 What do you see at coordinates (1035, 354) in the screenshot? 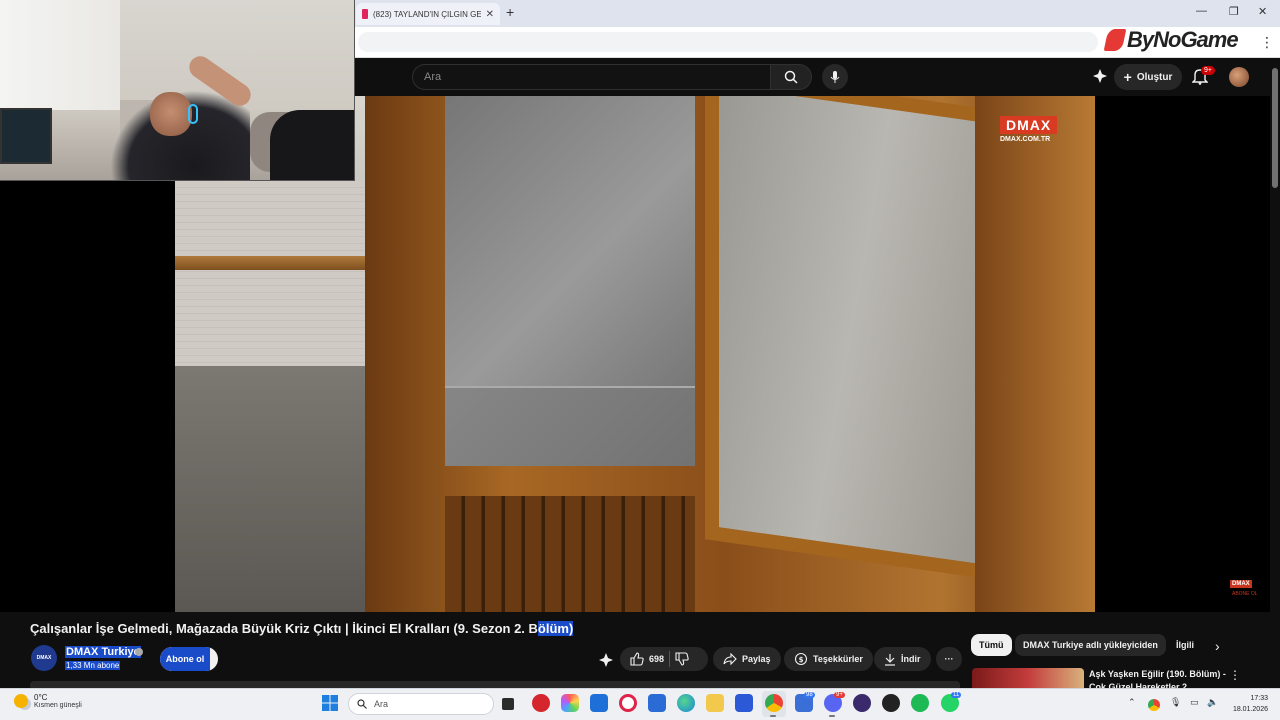
I see `video-scene-side-door` at bounding box center [1035, 354].